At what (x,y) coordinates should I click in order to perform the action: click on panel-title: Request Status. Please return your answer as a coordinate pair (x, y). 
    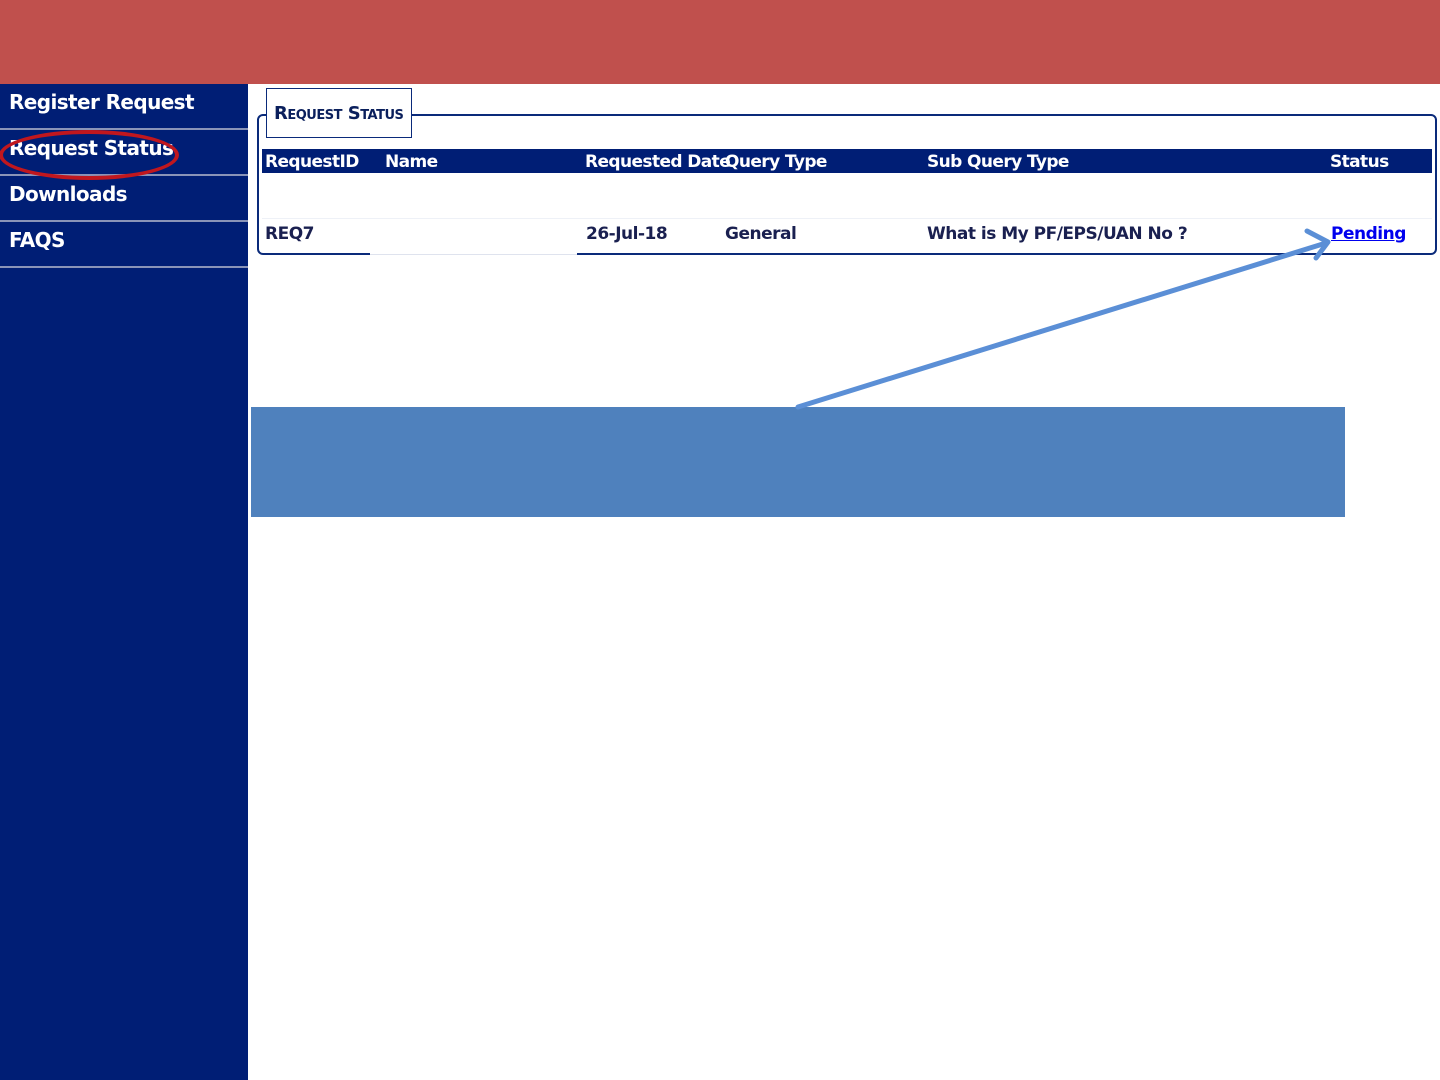
    Looking at the image, I should click on (339, 113).